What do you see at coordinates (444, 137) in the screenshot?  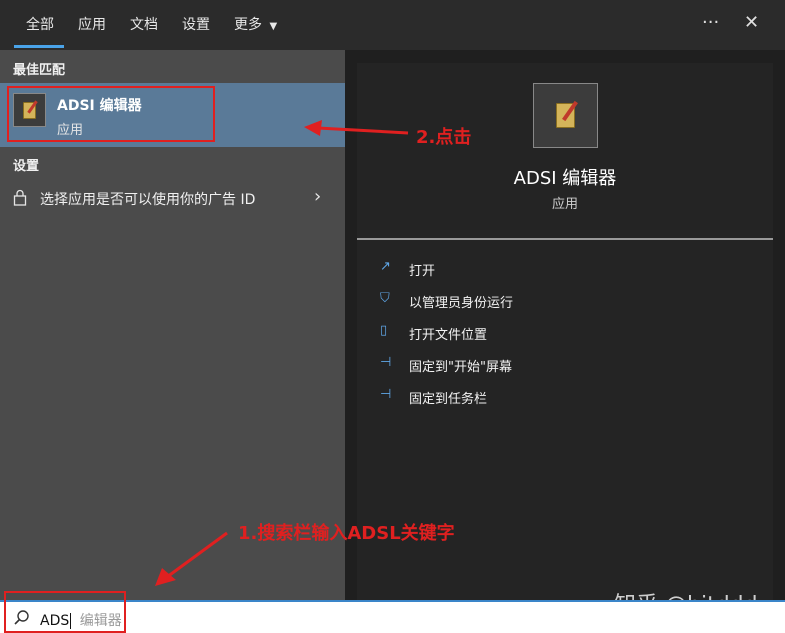 I see `annotation-step2: 2.点击` at bounding box center [444, 137].